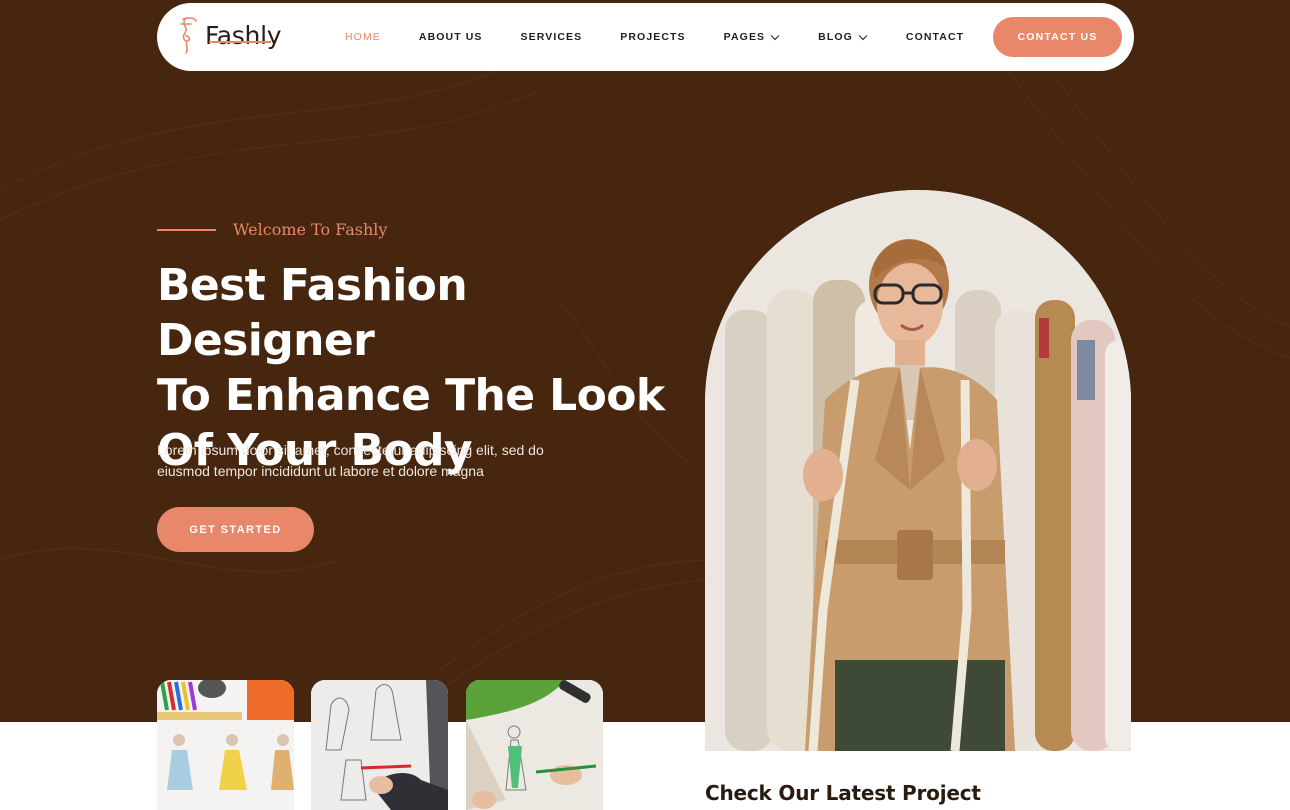 Image resolution: width=1290 pixels, height=810 pixels. What do you see at coordinates (1057, 37) in the screenshot?
I see `contact-us-button: CONTACT US` at bounding box center [1057, 37].